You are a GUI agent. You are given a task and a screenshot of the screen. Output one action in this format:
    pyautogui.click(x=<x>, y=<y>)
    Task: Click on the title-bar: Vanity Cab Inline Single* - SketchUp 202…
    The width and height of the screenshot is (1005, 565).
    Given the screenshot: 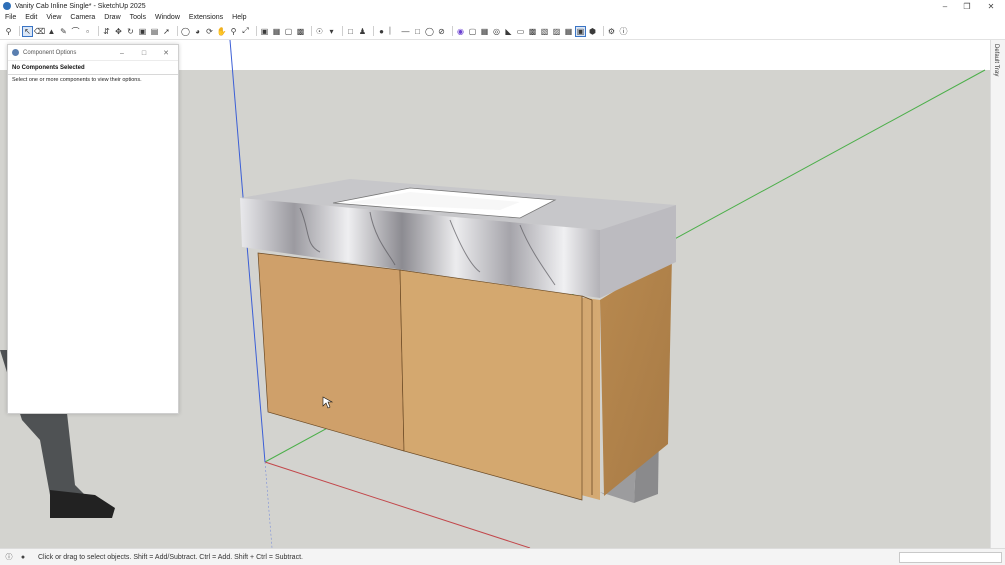 What is the action you would take?
    pyautogui.click(x=502, y=6)
    